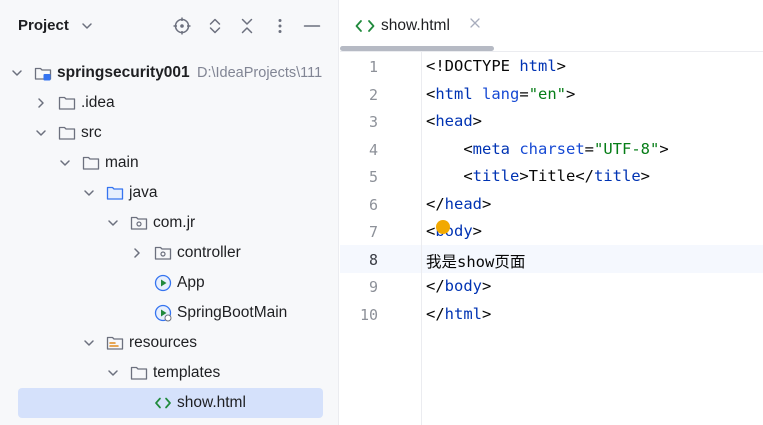 This screenshot has width=763, height=425. Describe the element at coordinates (115, 343) in the screenshot. I see `resources-folder-icon` at that location.